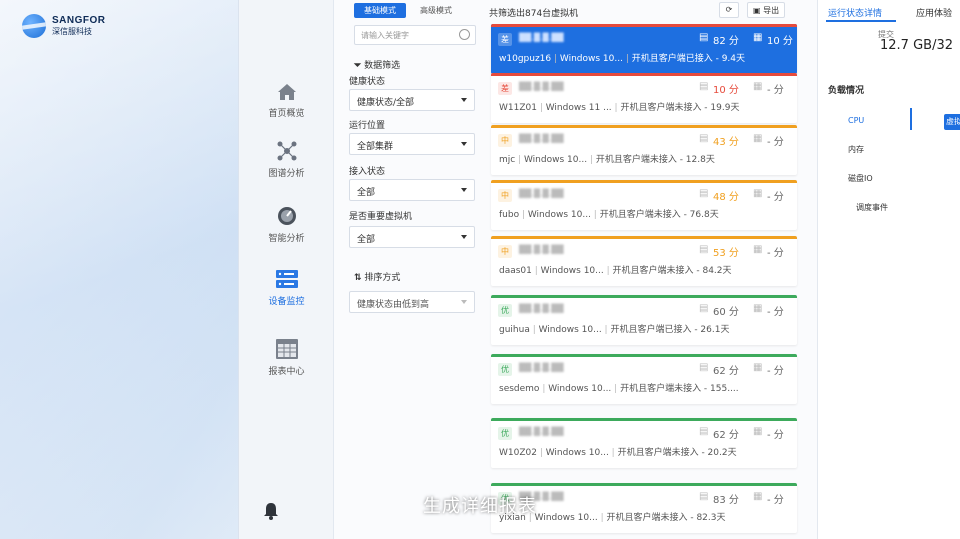 The width and height of the screenshot is (960, 539). Describe the element at coordinates (286, 287) in the screenshot. I see `nav-item-device-monitor: 设备监控` at that location.